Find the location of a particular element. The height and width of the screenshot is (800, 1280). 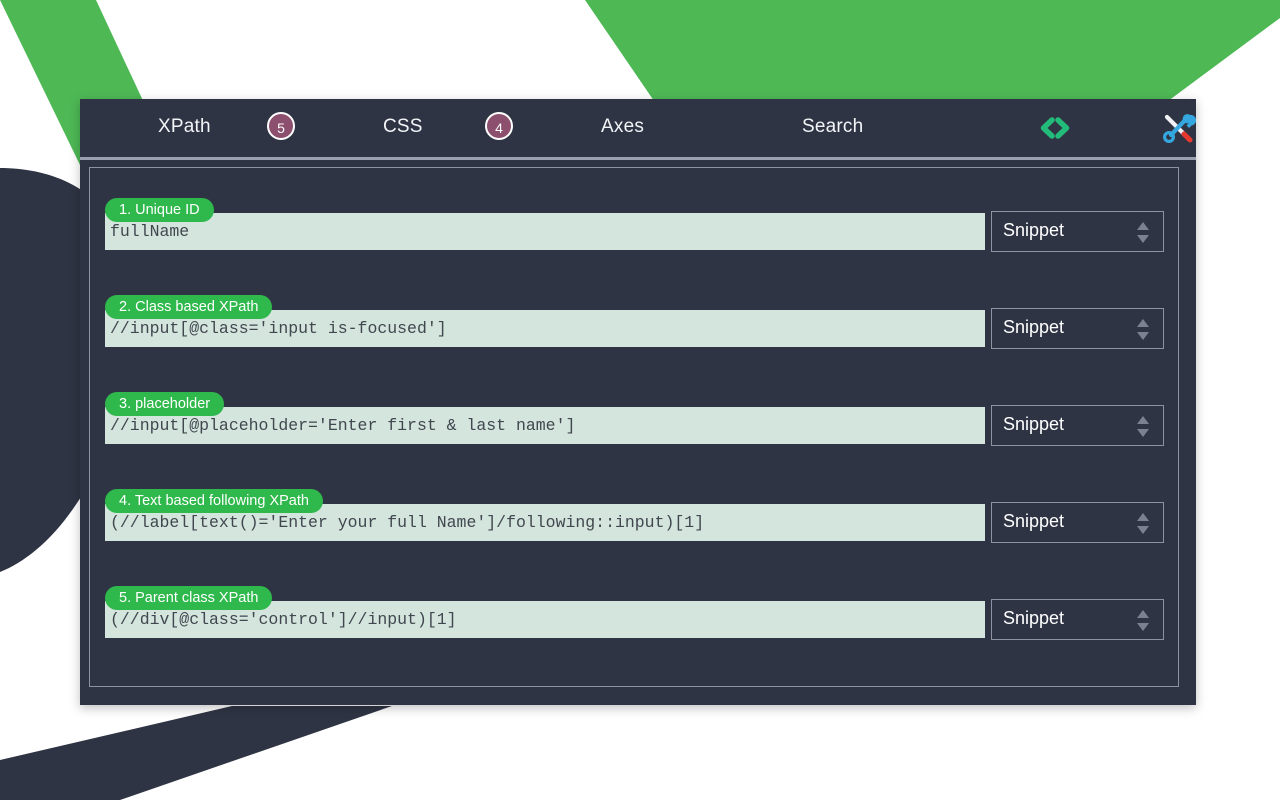

row-badge: 4. Text based following XPath is located at coordinates (214, 501).